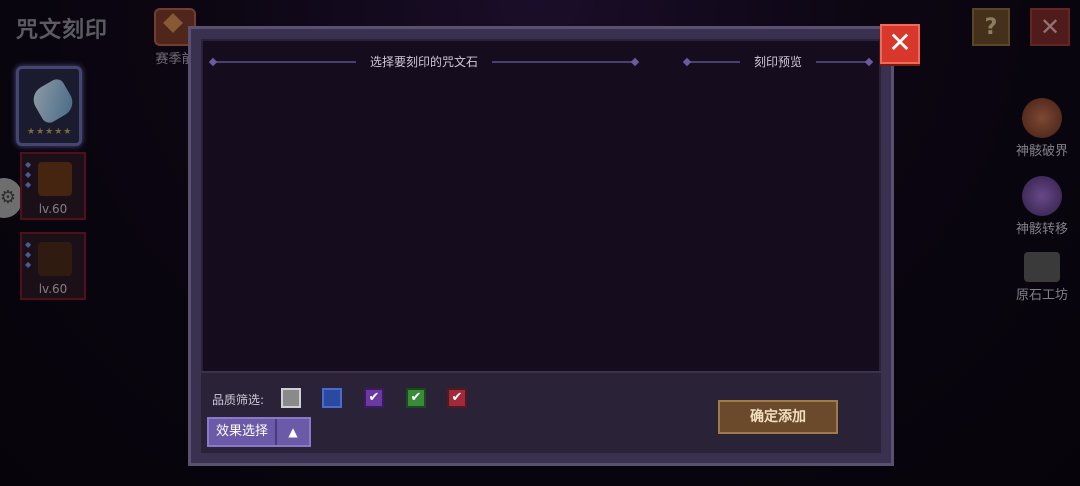 The height and width of the screenshot is (486, 1080). I want to click on rune-select-header: 选择要刻印的咒文石, so click(424, 61).